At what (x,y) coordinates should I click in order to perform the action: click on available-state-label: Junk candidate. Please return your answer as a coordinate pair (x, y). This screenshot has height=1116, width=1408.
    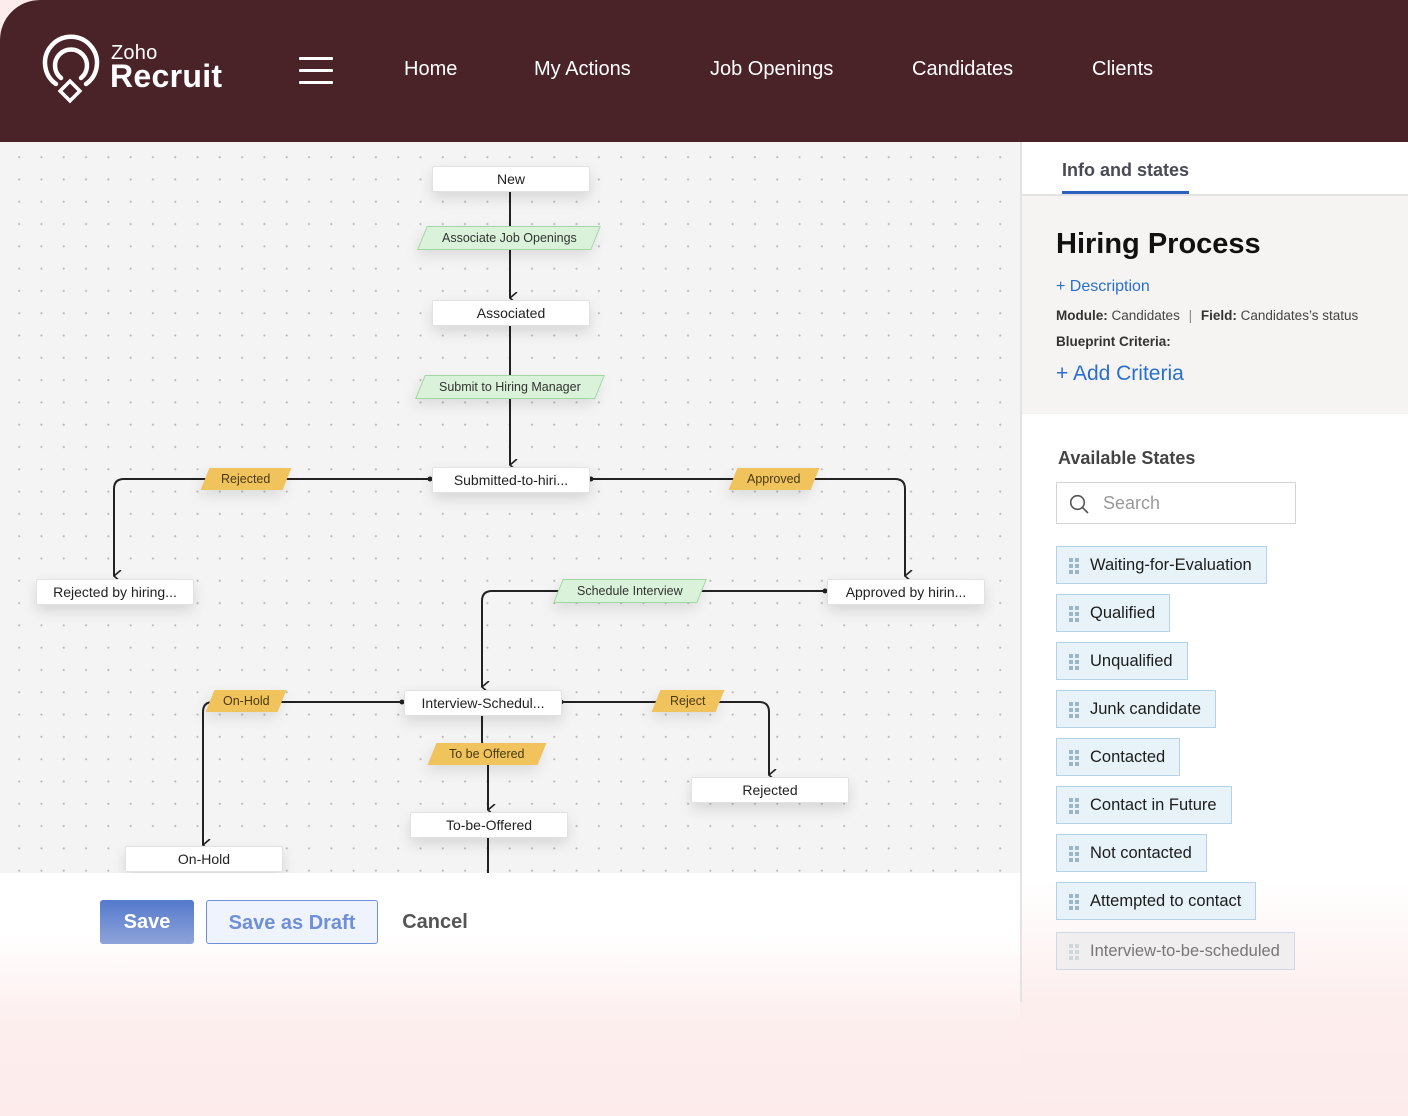
    Looking at the image, I should click on (1145, 709).